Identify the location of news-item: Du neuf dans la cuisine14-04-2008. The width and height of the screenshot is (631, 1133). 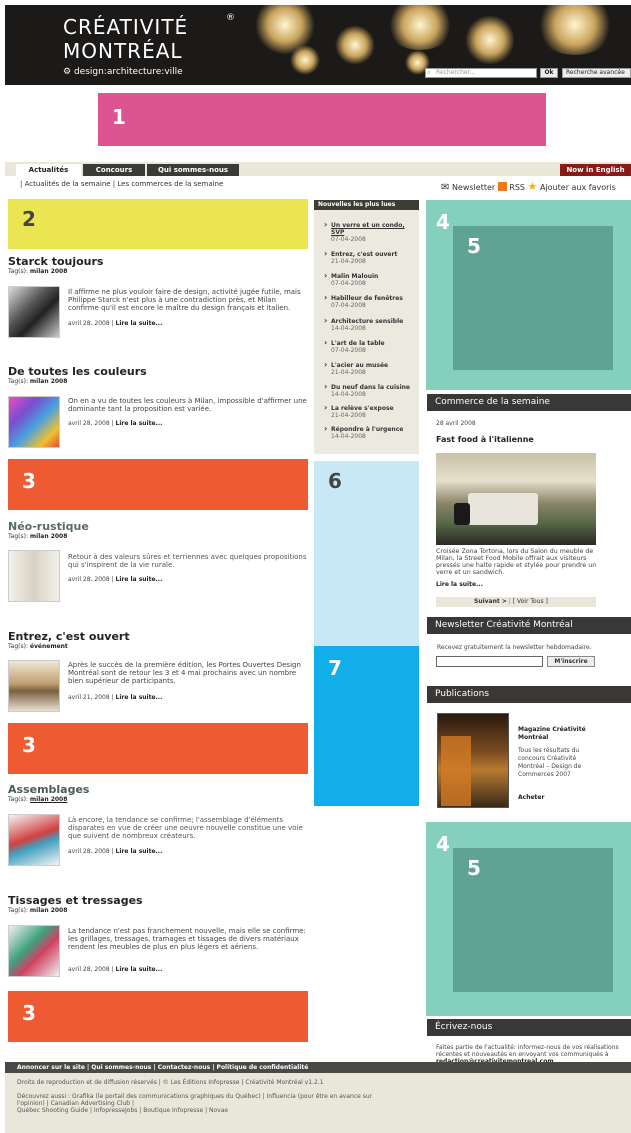
(370, 390).